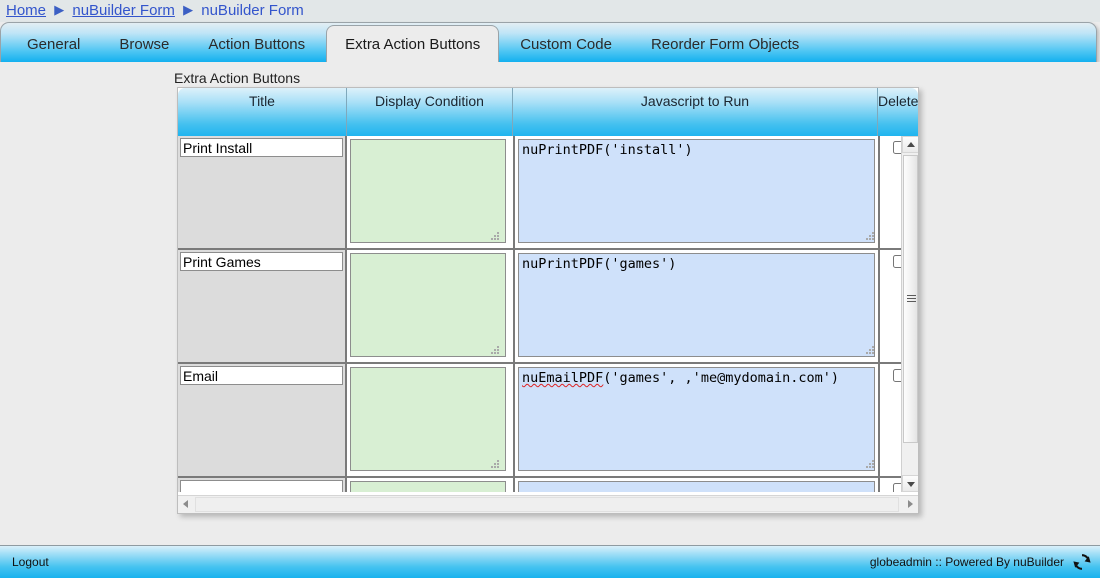  Describe the element at coordinates (566, 45) in the screenshot. I see `tab-custom-code: Custom Code` at that location.